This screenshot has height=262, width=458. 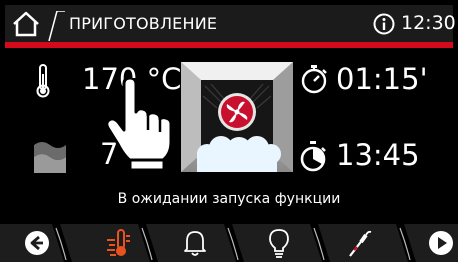 I want to click on cook-time-value: 01:15', so click(x=382, y=79).